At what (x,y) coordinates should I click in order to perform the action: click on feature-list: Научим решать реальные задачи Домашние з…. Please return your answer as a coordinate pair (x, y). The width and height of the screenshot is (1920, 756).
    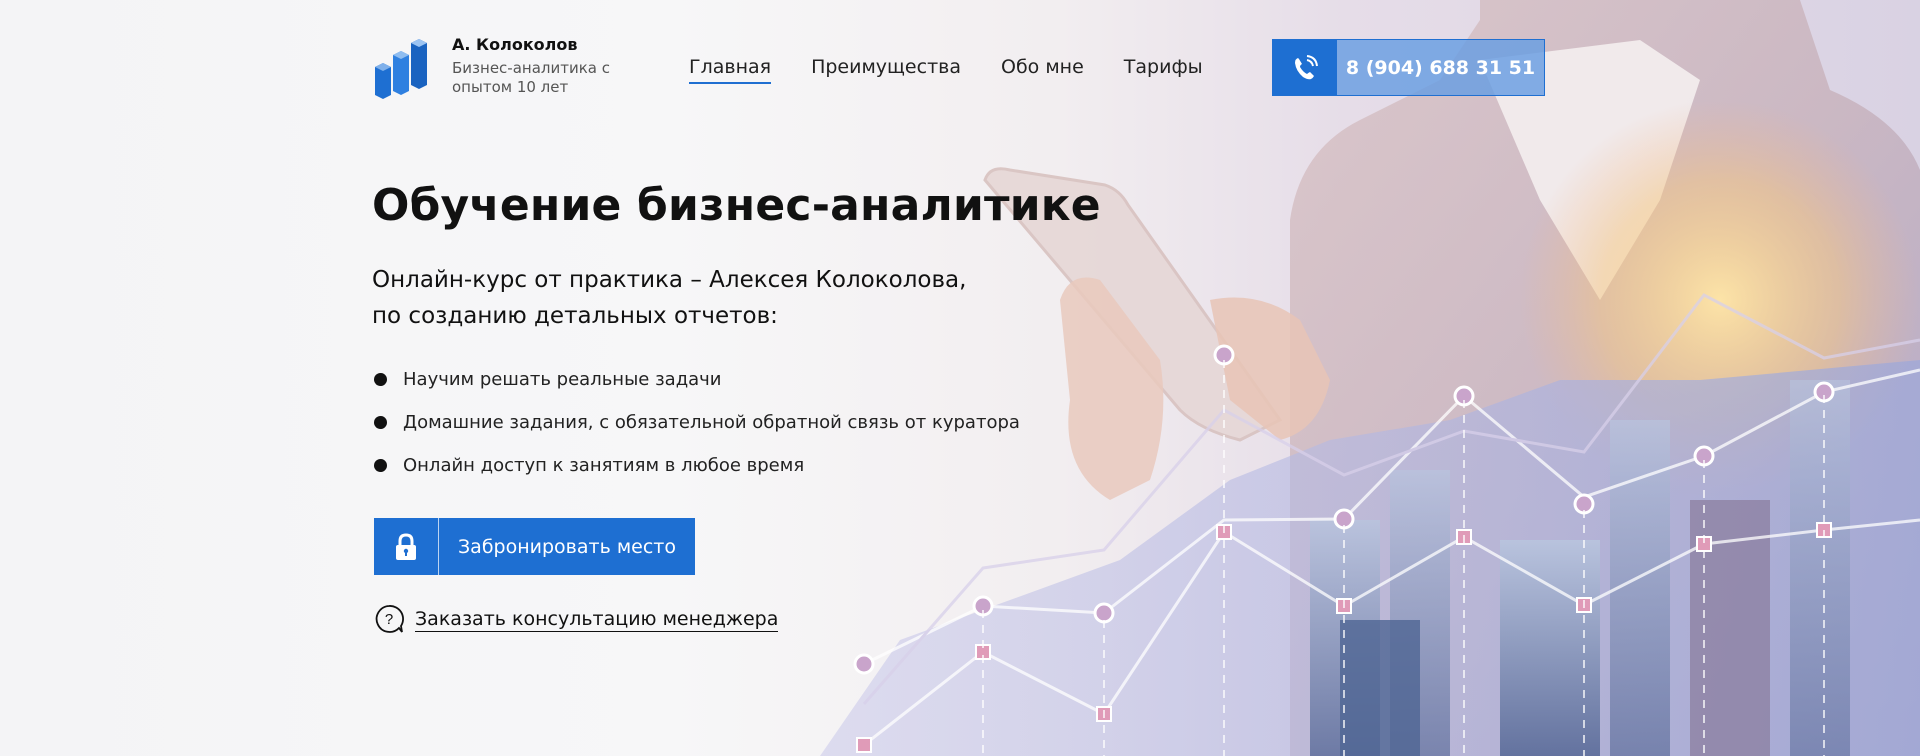
    Looking at the image, I should click on (697, 422).